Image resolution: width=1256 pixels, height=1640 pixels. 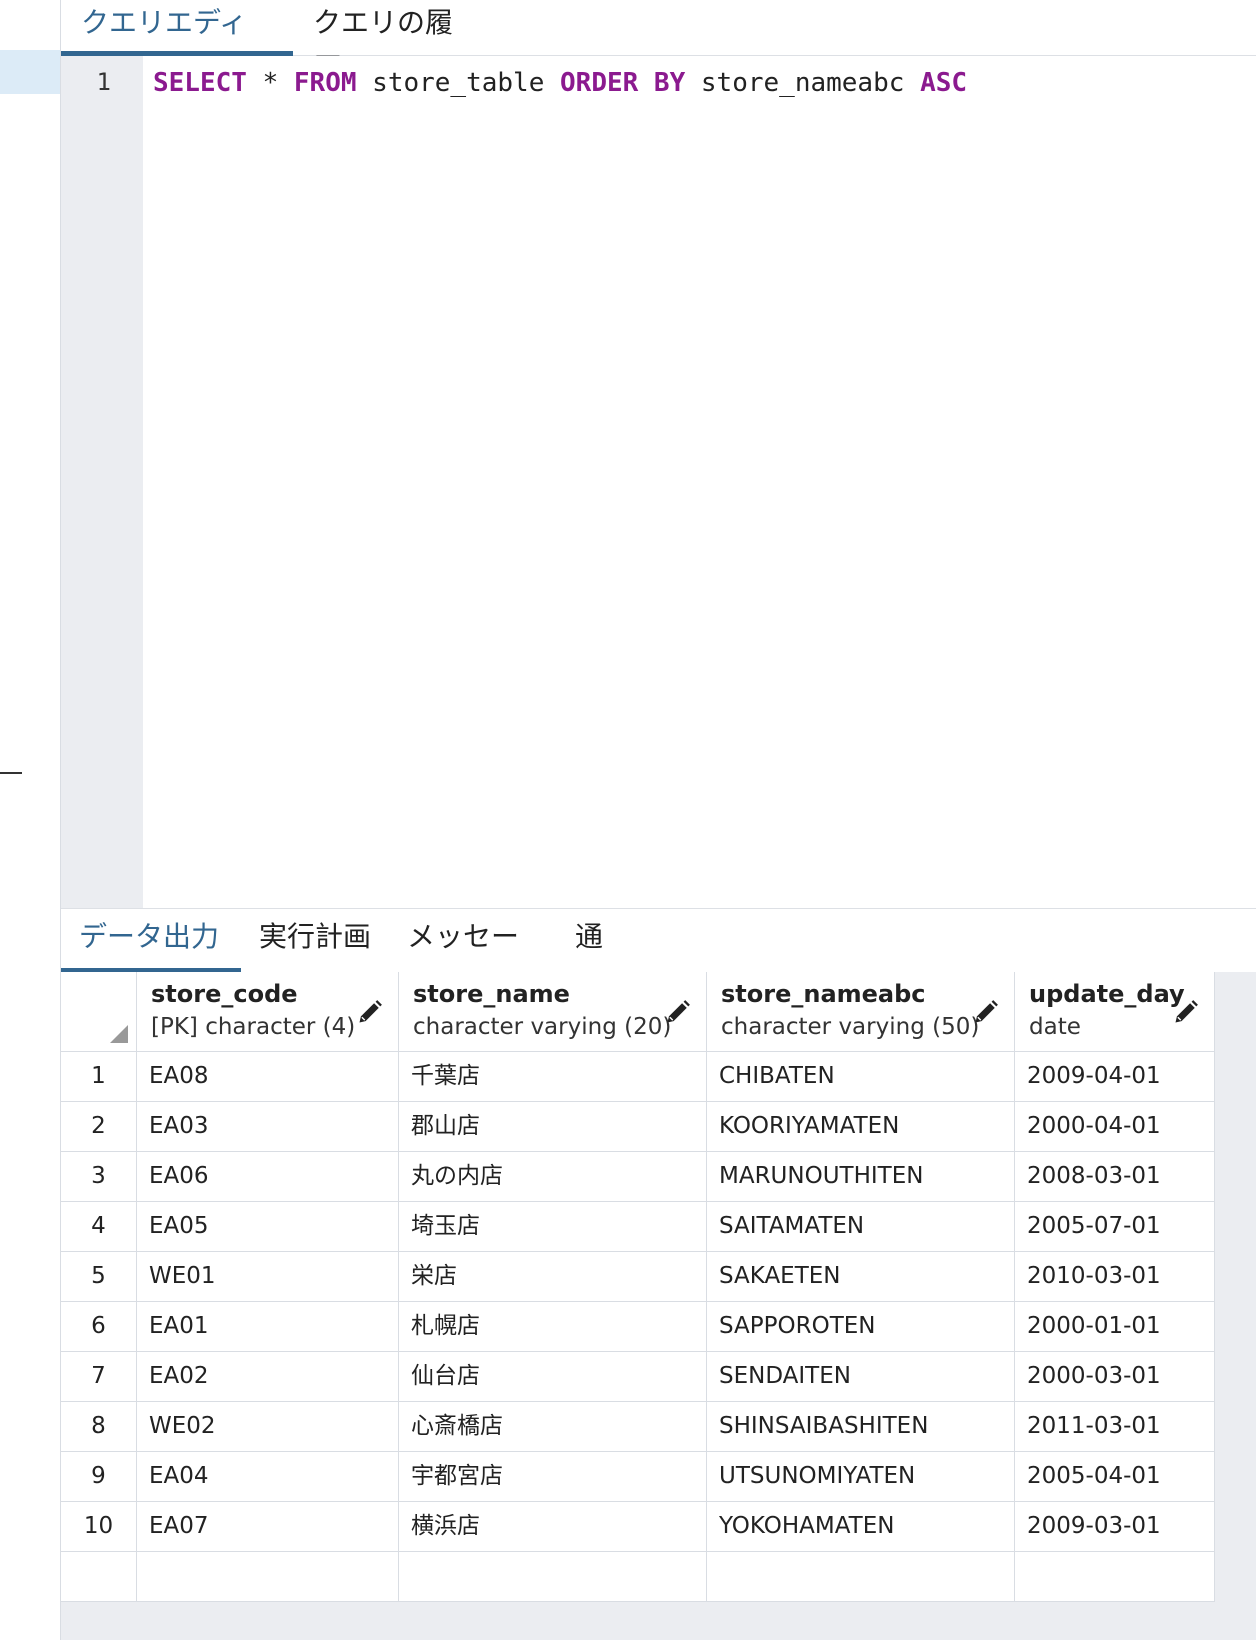 What do you see at coordinates (861, 1427) in the screenshot?
I see `cell-store-nameabc: SHINSAIBASHITEN` at bounding box center [861, 1427].